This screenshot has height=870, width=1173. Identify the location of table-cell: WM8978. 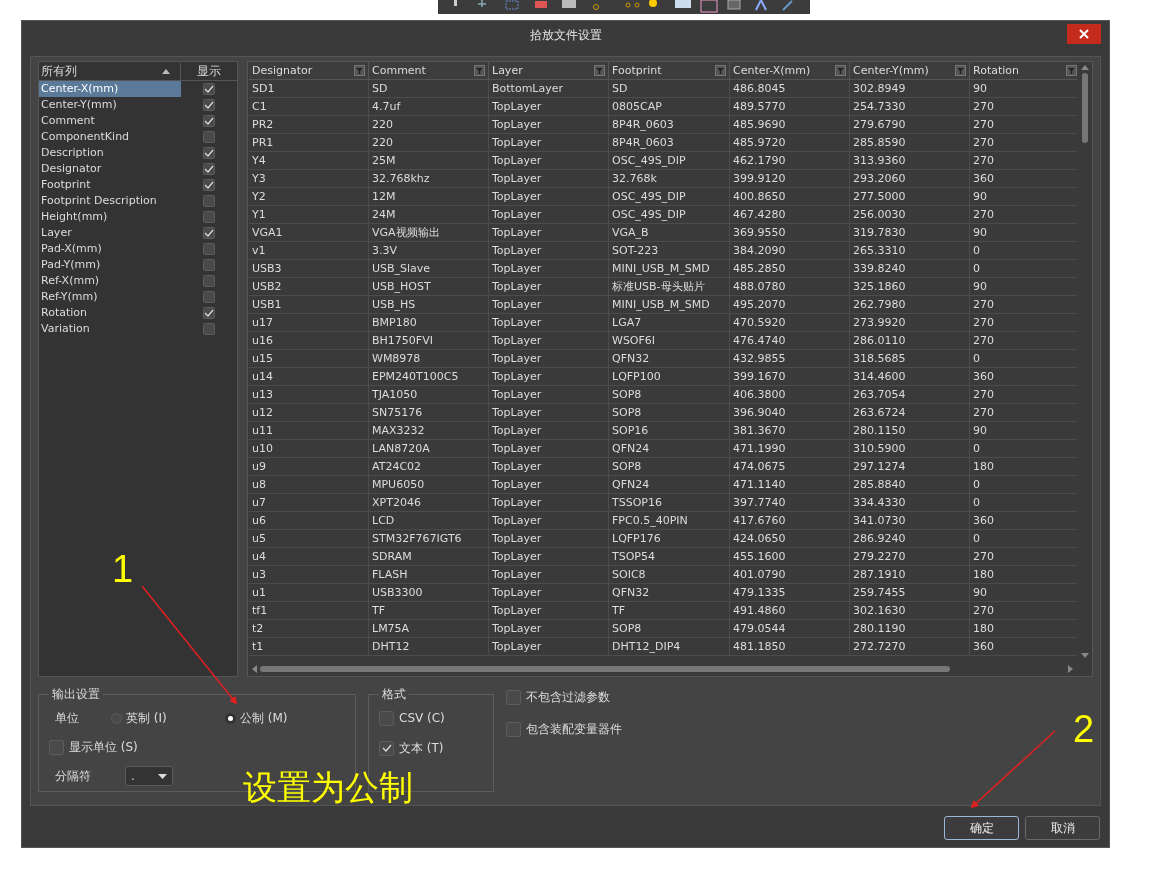
(429, 359).